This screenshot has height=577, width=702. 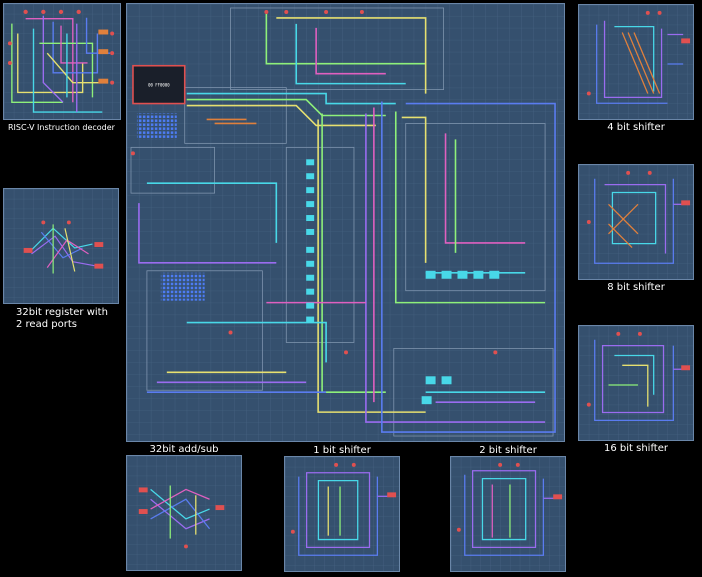 What do you see at coordinates (159, 85) in the screenshot?
I see `display-text: 00 FF0000` at bounding box center [159, 85].